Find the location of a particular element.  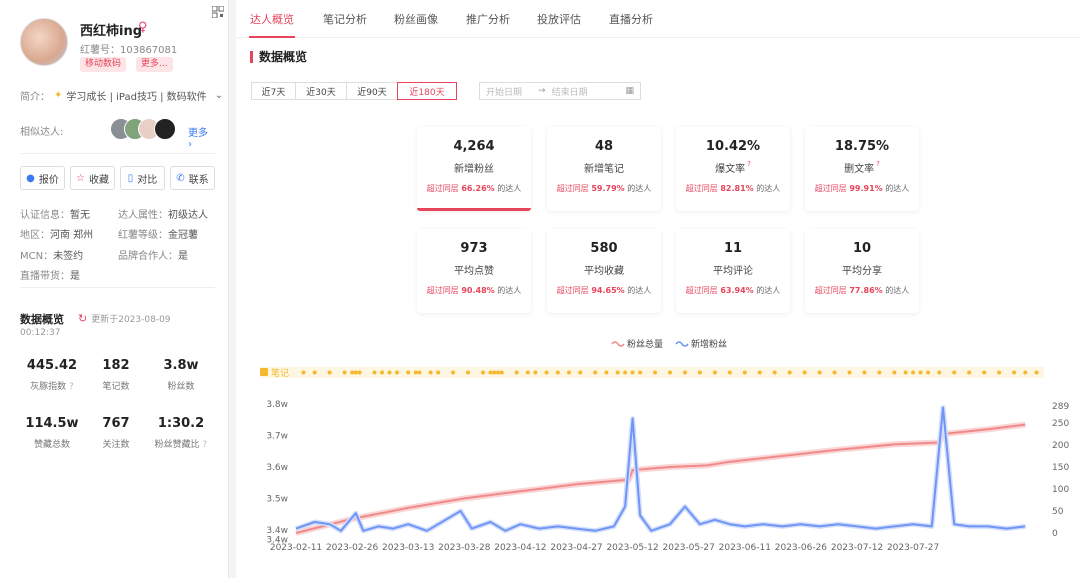

intro-text: 学习成长 | iPad技巧 | 数码软件 is located at coordinates (136, 97).